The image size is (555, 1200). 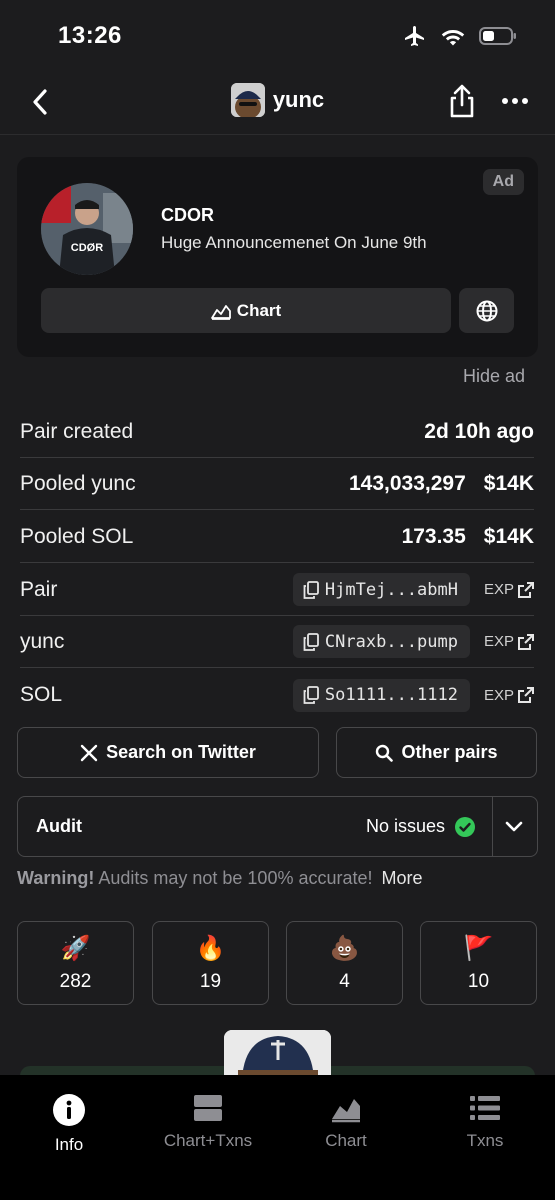 I want to click on address-short: CNraxb...pump, so click(x=391, y=641).